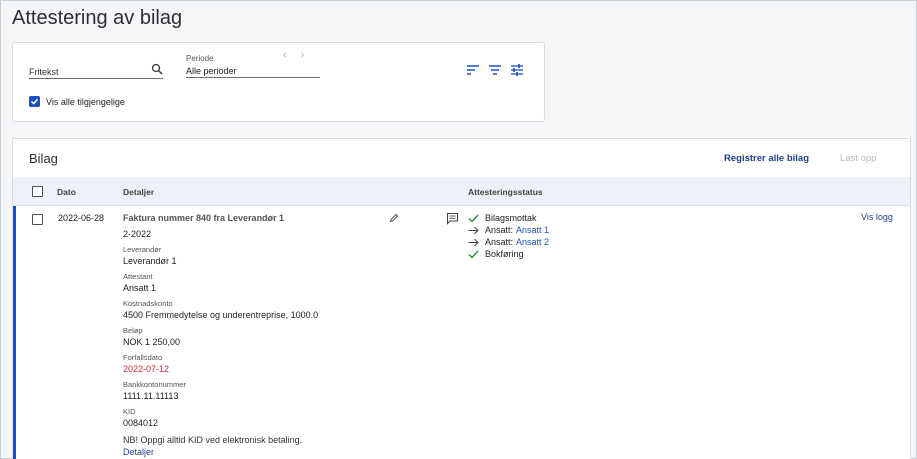 The image size is (917, 459). I want to click on kostnadskonto-label: Kostnadskonto, so click(148, 303).